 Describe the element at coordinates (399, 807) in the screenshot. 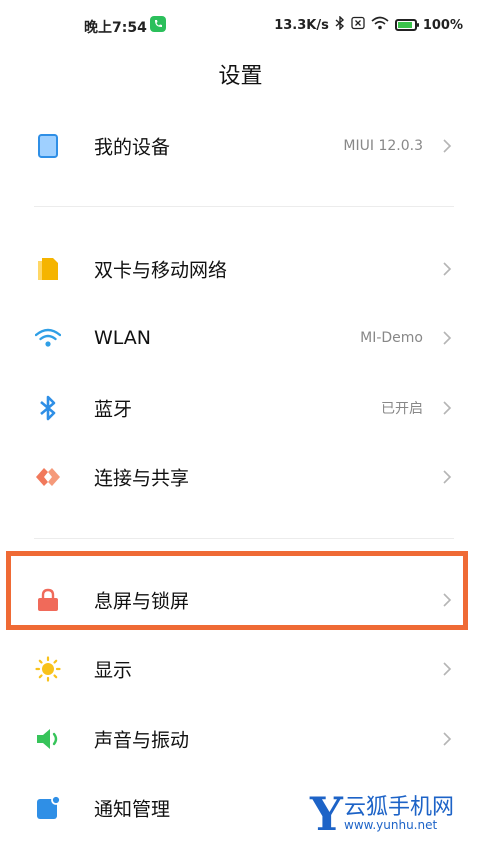

I see `watermark-name: 云狐手机网` at that location.